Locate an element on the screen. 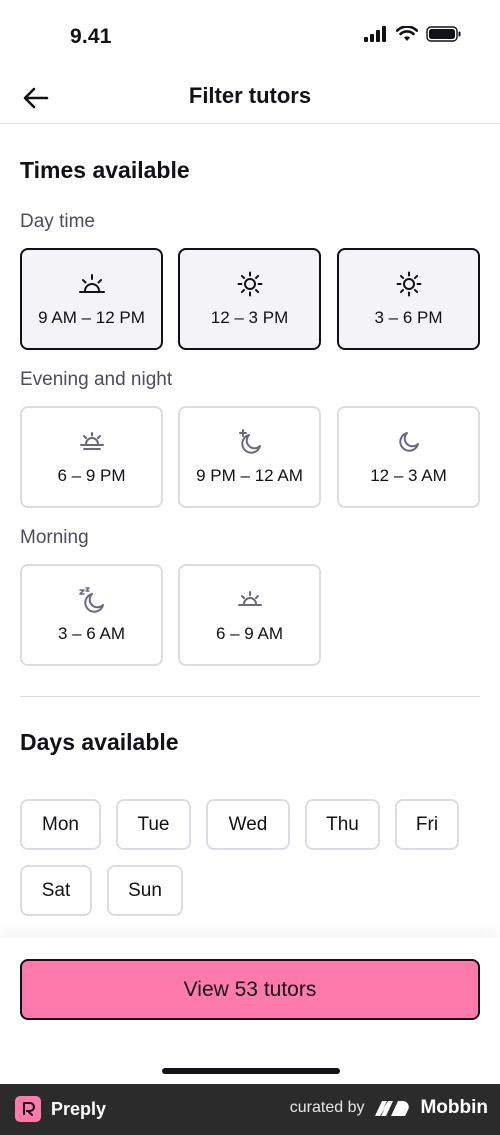 This screenshot has height=1135, width=500. times-available-title: Times available is located at coordinates (105, 170).